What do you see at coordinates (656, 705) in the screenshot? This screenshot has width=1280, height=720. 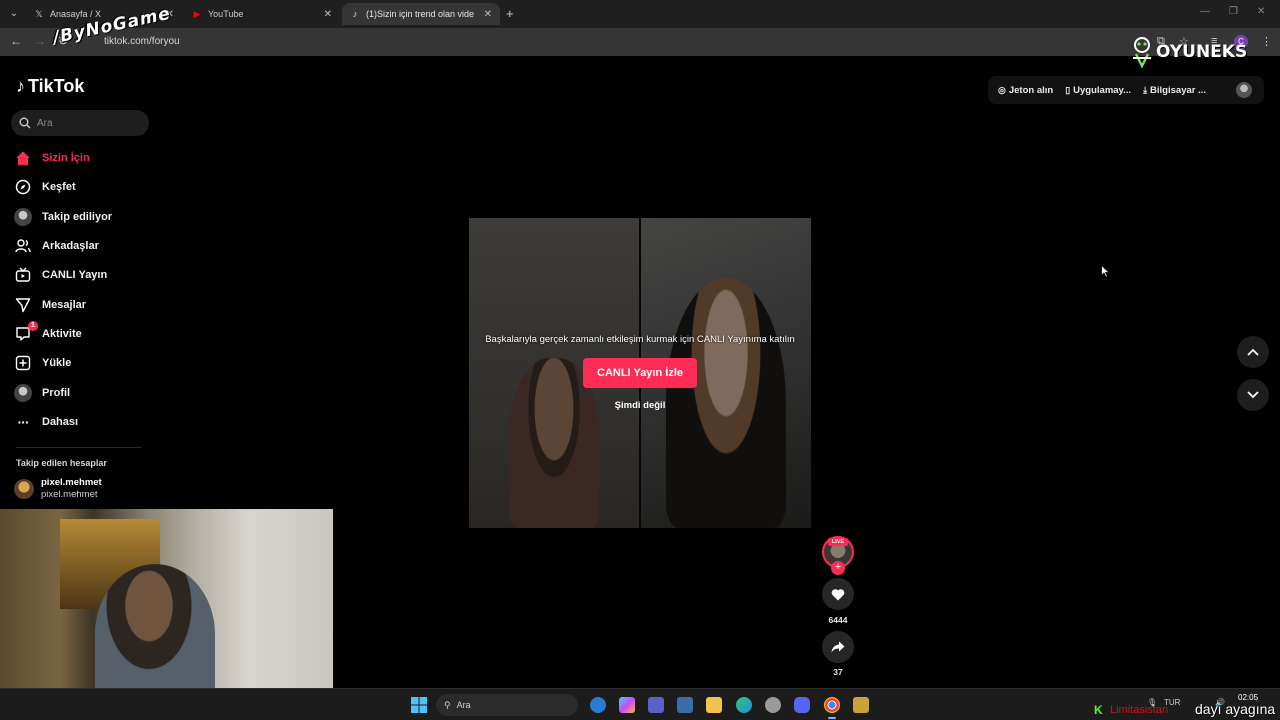 I see `teams-icon` at bounding box center [656, 705].